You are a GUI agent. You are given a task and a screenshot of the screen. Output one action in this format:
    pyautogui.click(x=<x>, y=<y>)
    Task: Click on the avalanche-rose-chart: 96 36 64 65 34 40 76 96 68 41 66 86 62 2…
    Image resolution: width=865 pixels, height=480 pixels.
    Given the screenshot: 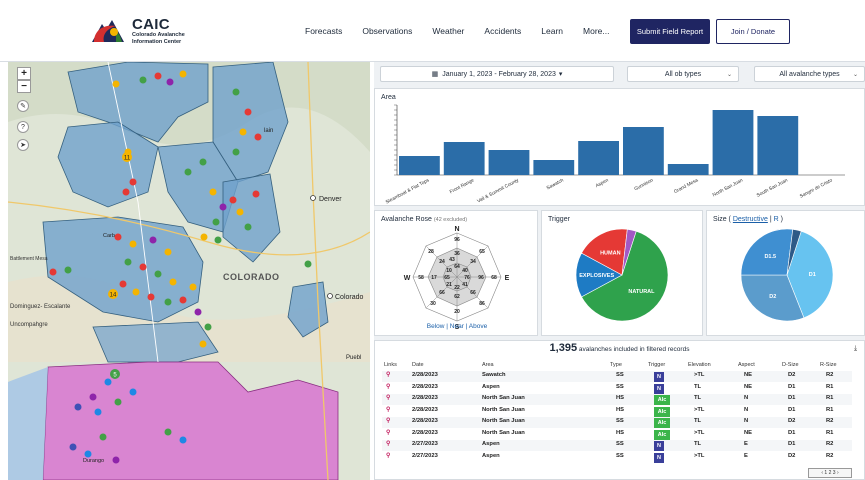 What is the action you would take?
    pyautogui.click(x=457, y=277)
    